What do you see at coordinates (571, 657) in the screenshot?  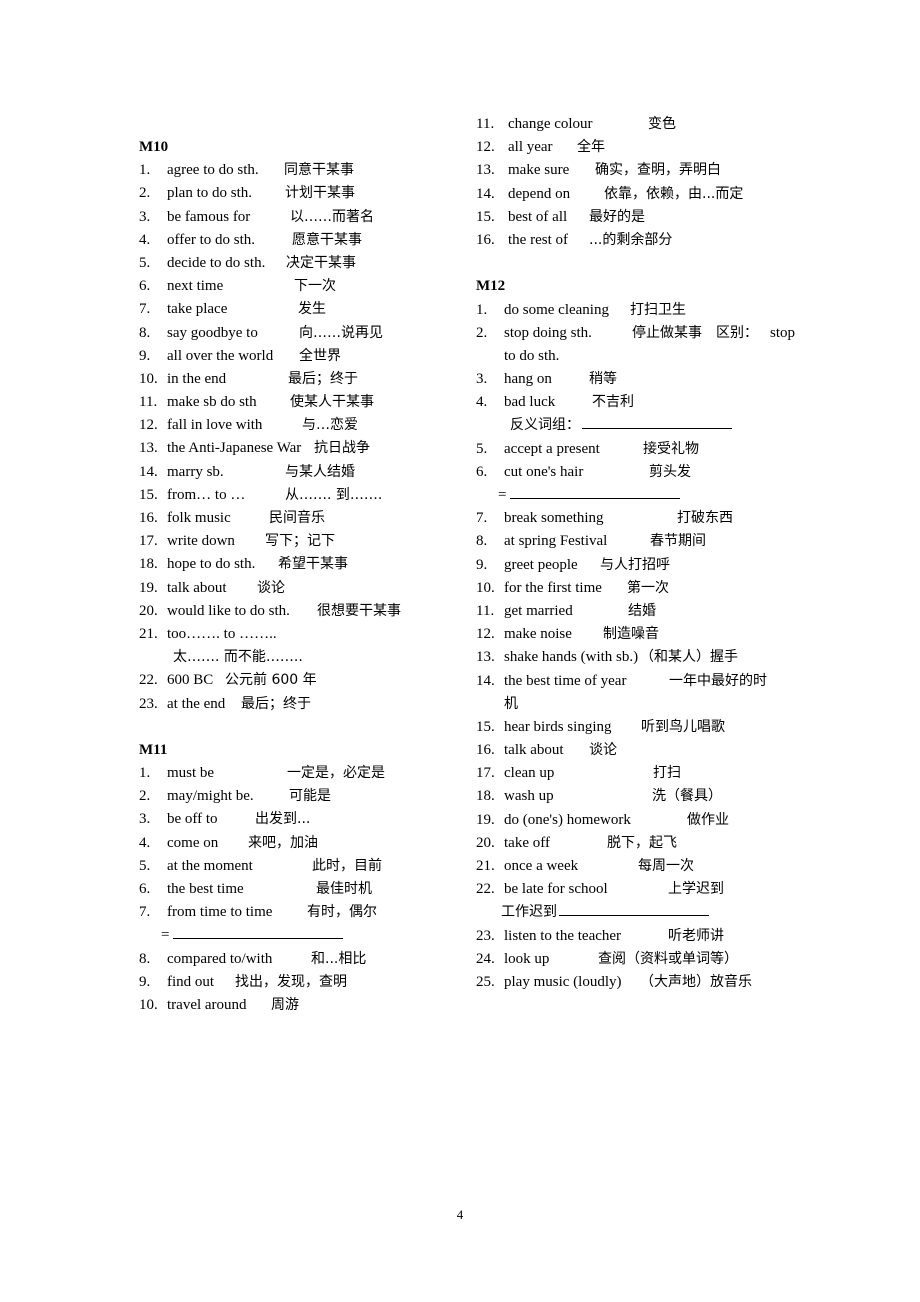 I see `item-english: shake hands (with sb.)` at bounding box center [571, 657].